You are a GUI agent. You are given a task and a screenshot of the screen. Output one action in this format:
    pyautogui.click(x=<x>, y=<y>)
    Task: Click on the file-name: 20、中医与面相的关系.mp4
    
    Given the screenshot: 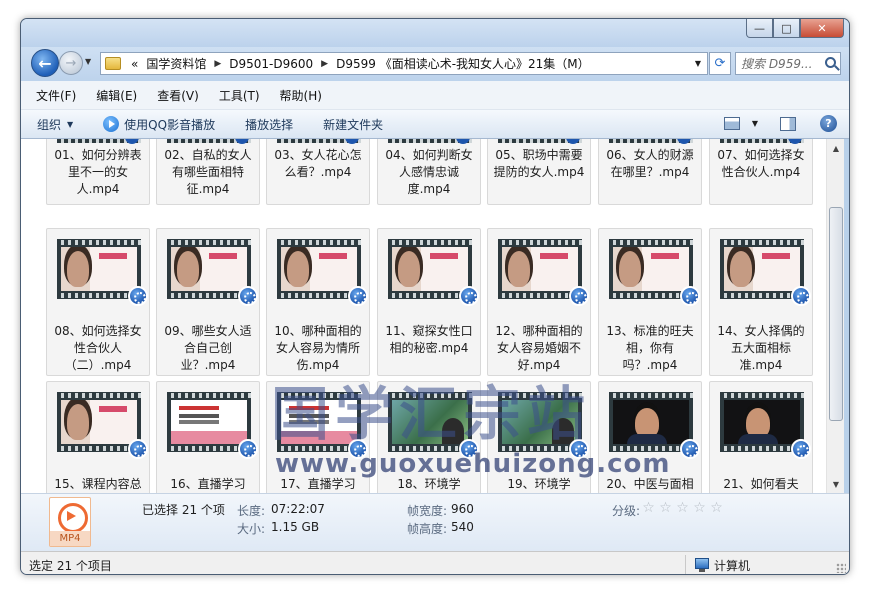 What is the action you would take?
    pyautogui.click(x=650, y=484)
    